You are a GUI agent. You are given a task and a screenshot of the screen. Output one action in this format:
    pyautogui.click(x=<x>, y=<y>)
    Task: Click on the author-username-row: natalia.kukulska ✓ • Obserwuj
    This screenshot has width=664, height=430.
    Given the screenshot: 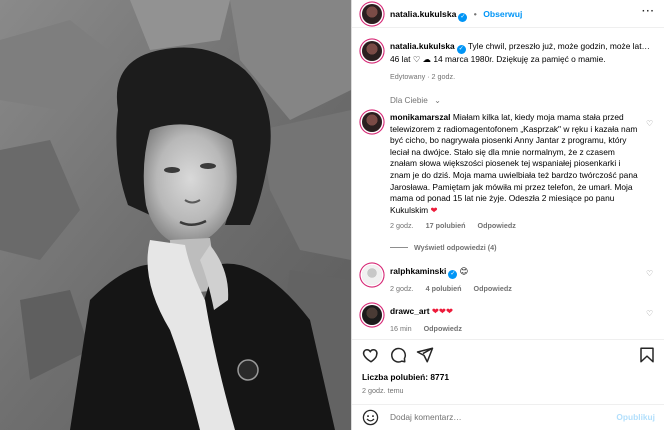 What is the action you would take?
    pyautogui.click(x=456, y=15)
    